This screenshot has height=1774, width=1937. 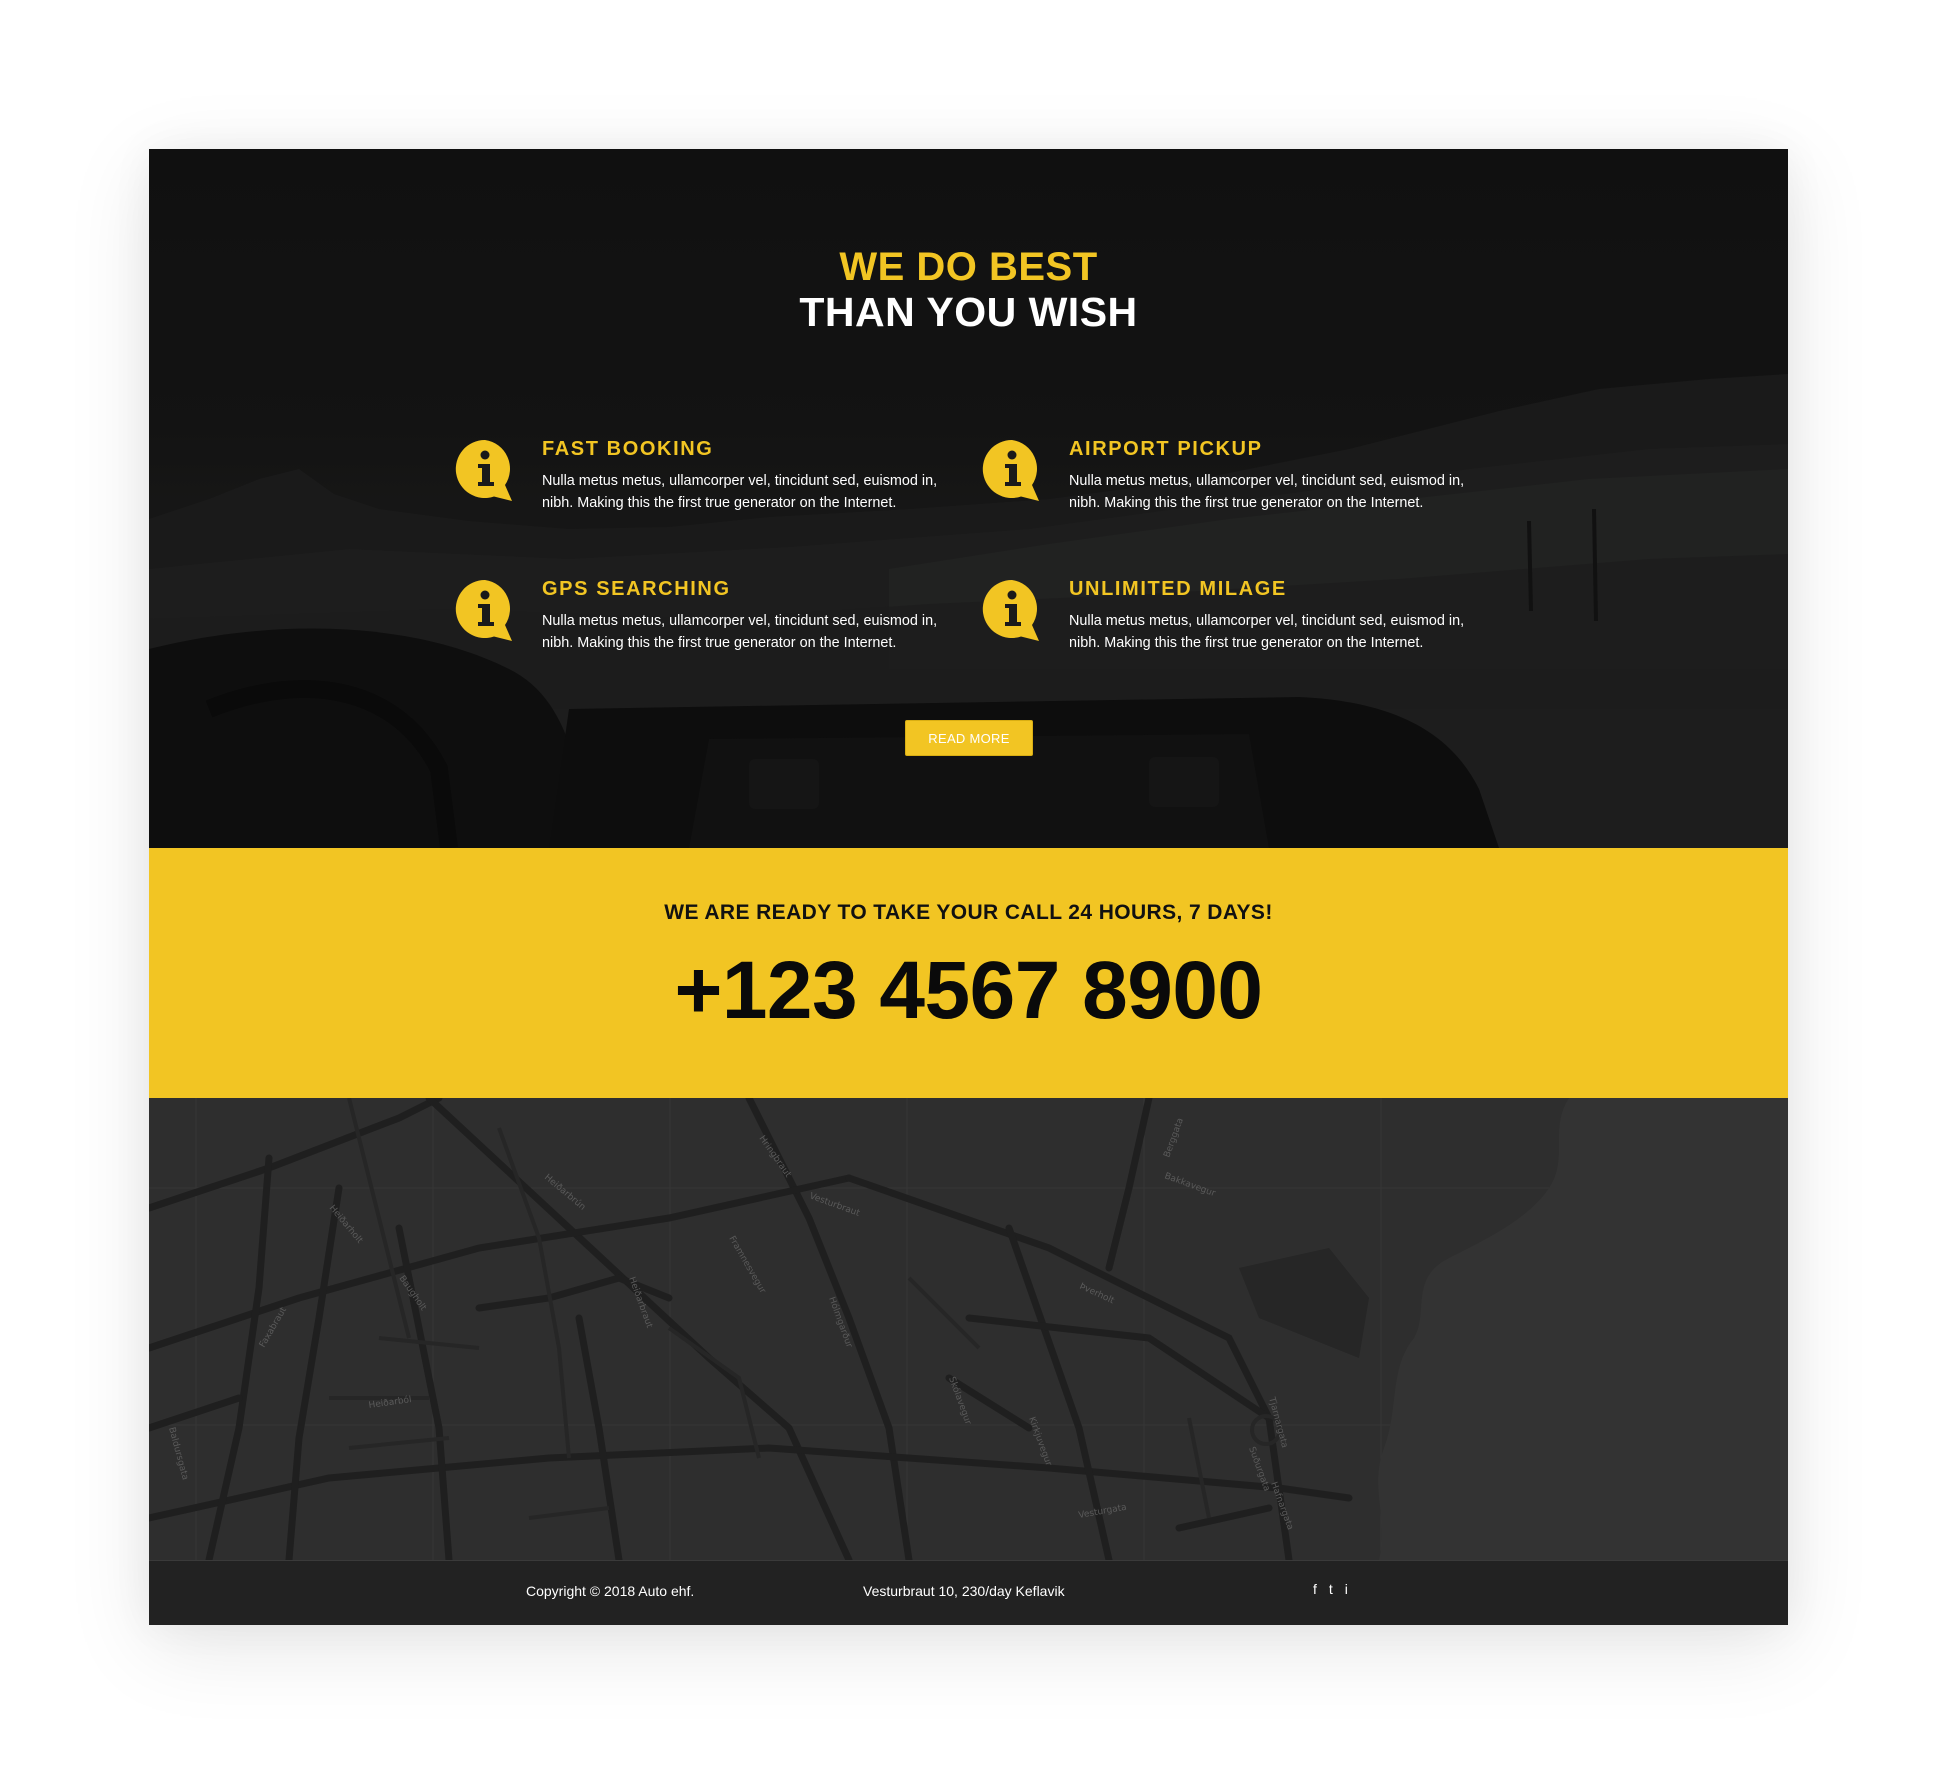 What do you see at coordinates (1166, 449) in the screenshot?
I see `feature-title: AIRPORT PICKUP` at bounding box center [1166, 449].